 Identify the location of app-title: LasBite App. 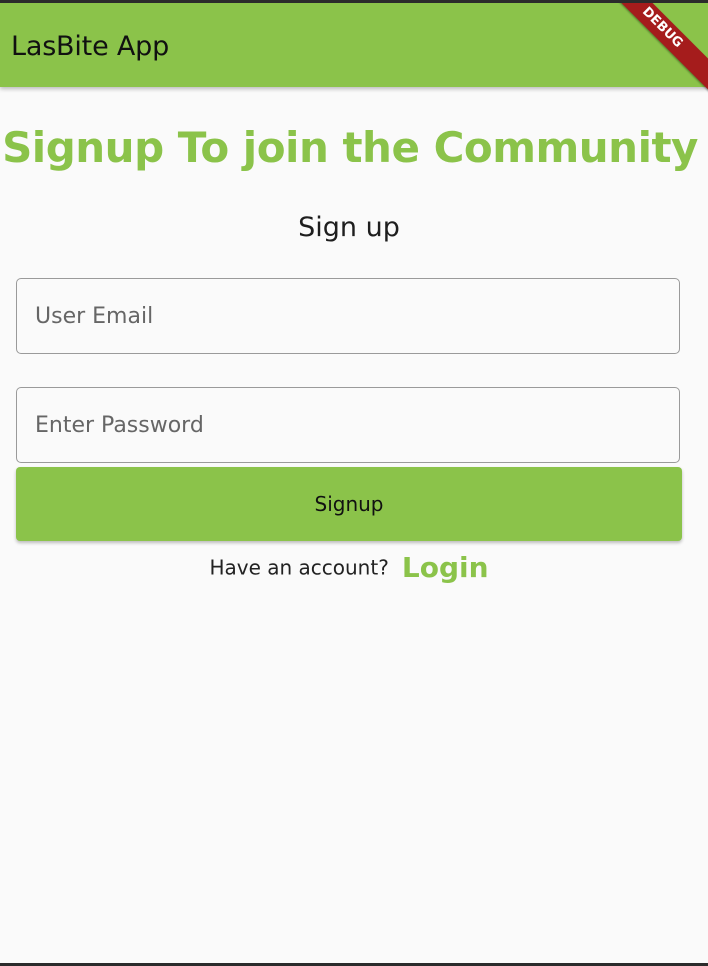
(90, 46).